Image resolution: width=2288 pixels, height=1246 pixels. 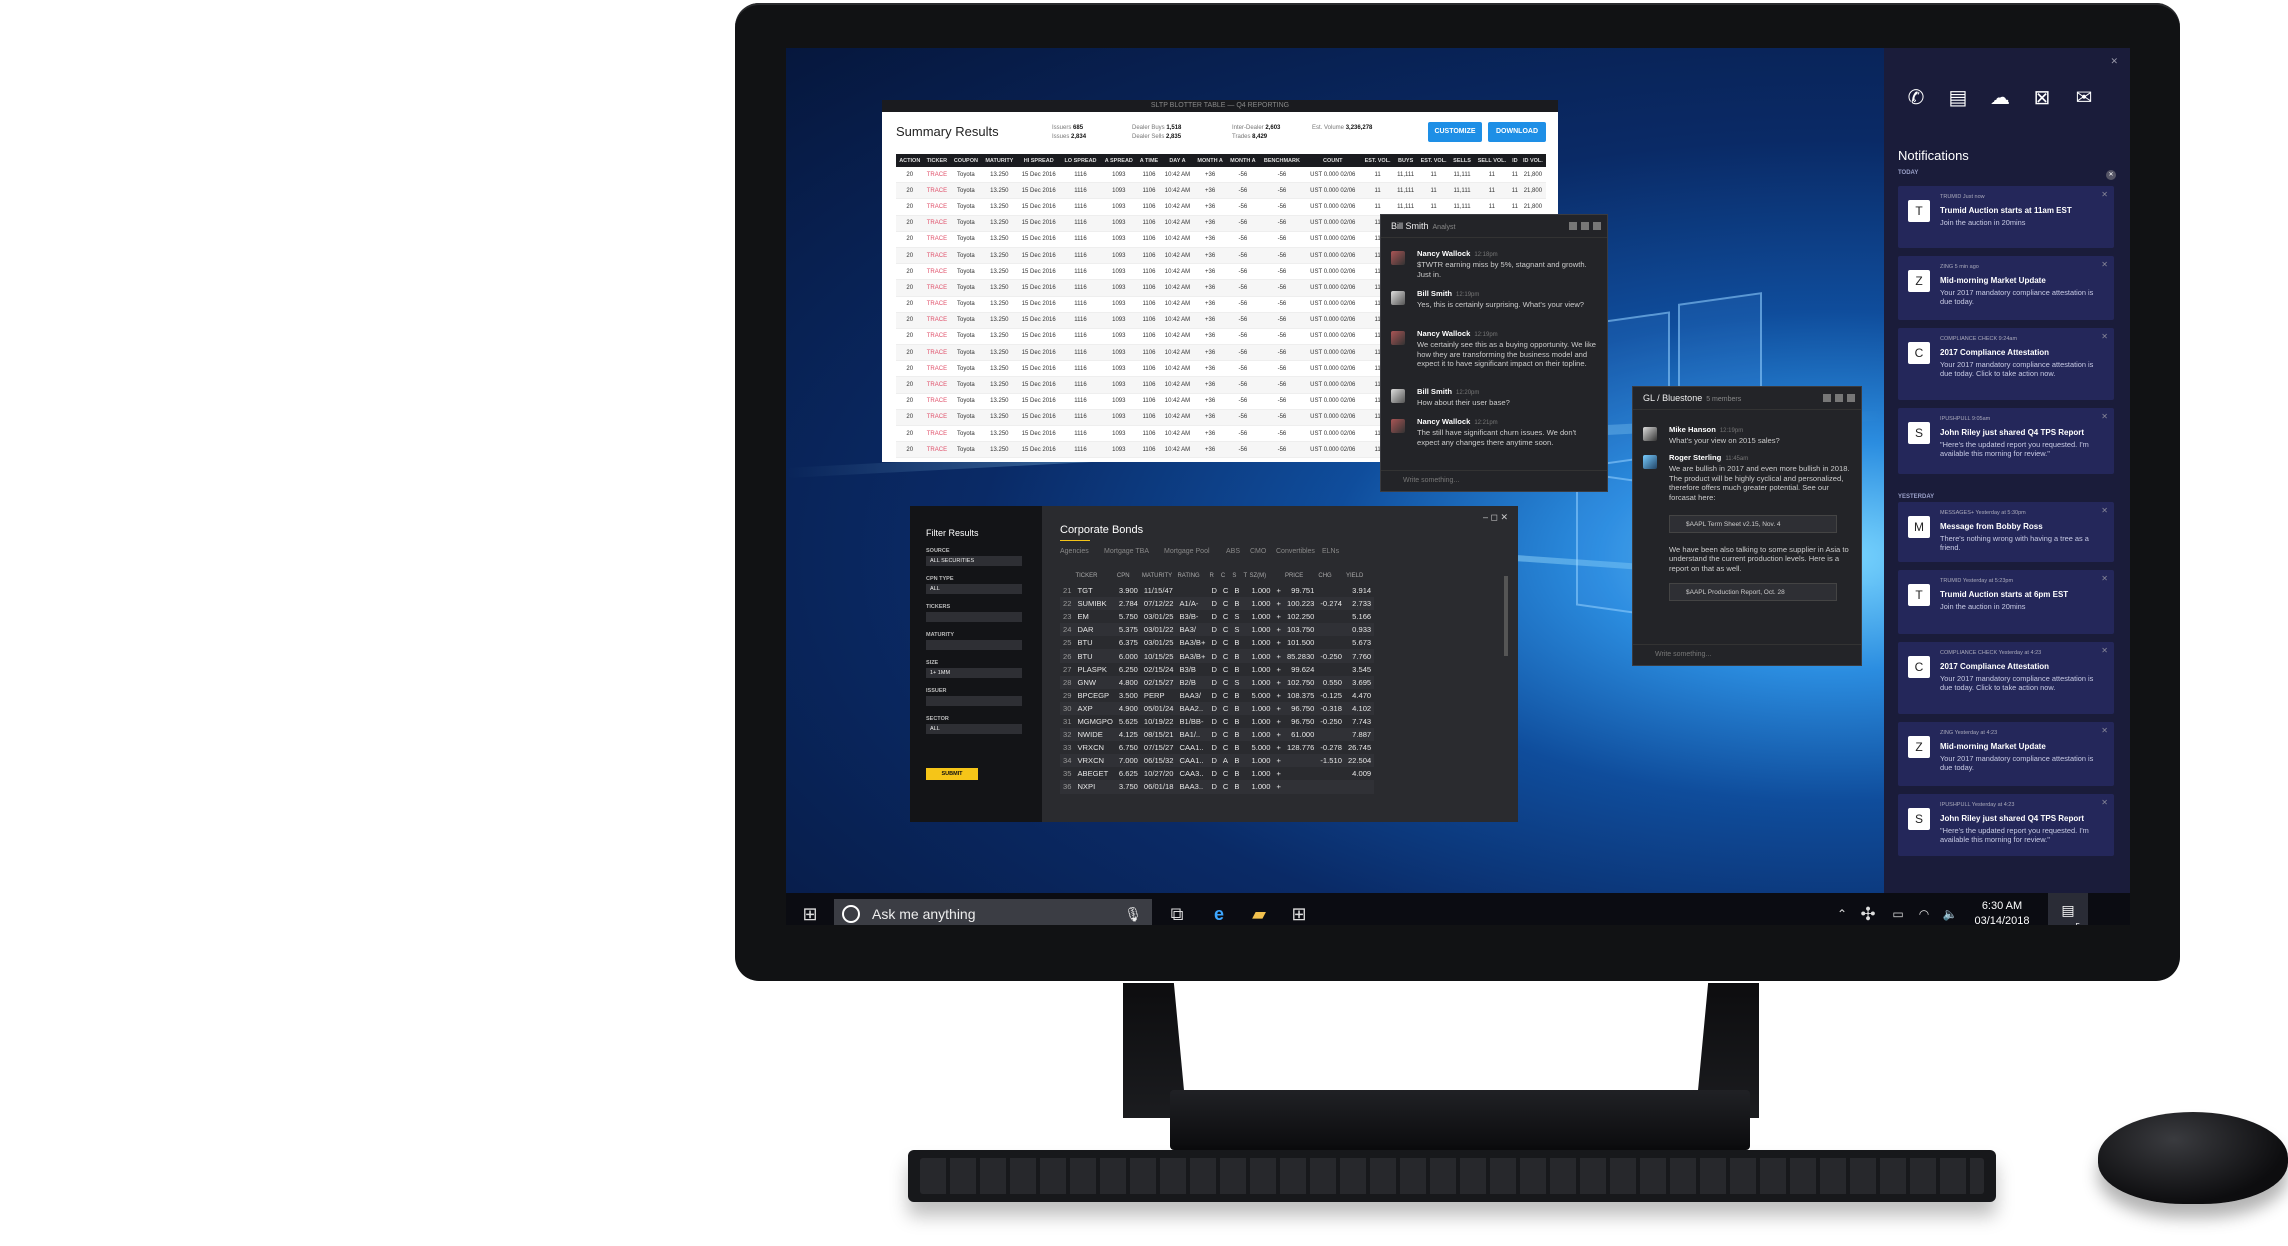 What do you see at coordinates (1462, 160) in the screenshot?
I see `column-header: SELLS` at bounding box center [1462, 160].